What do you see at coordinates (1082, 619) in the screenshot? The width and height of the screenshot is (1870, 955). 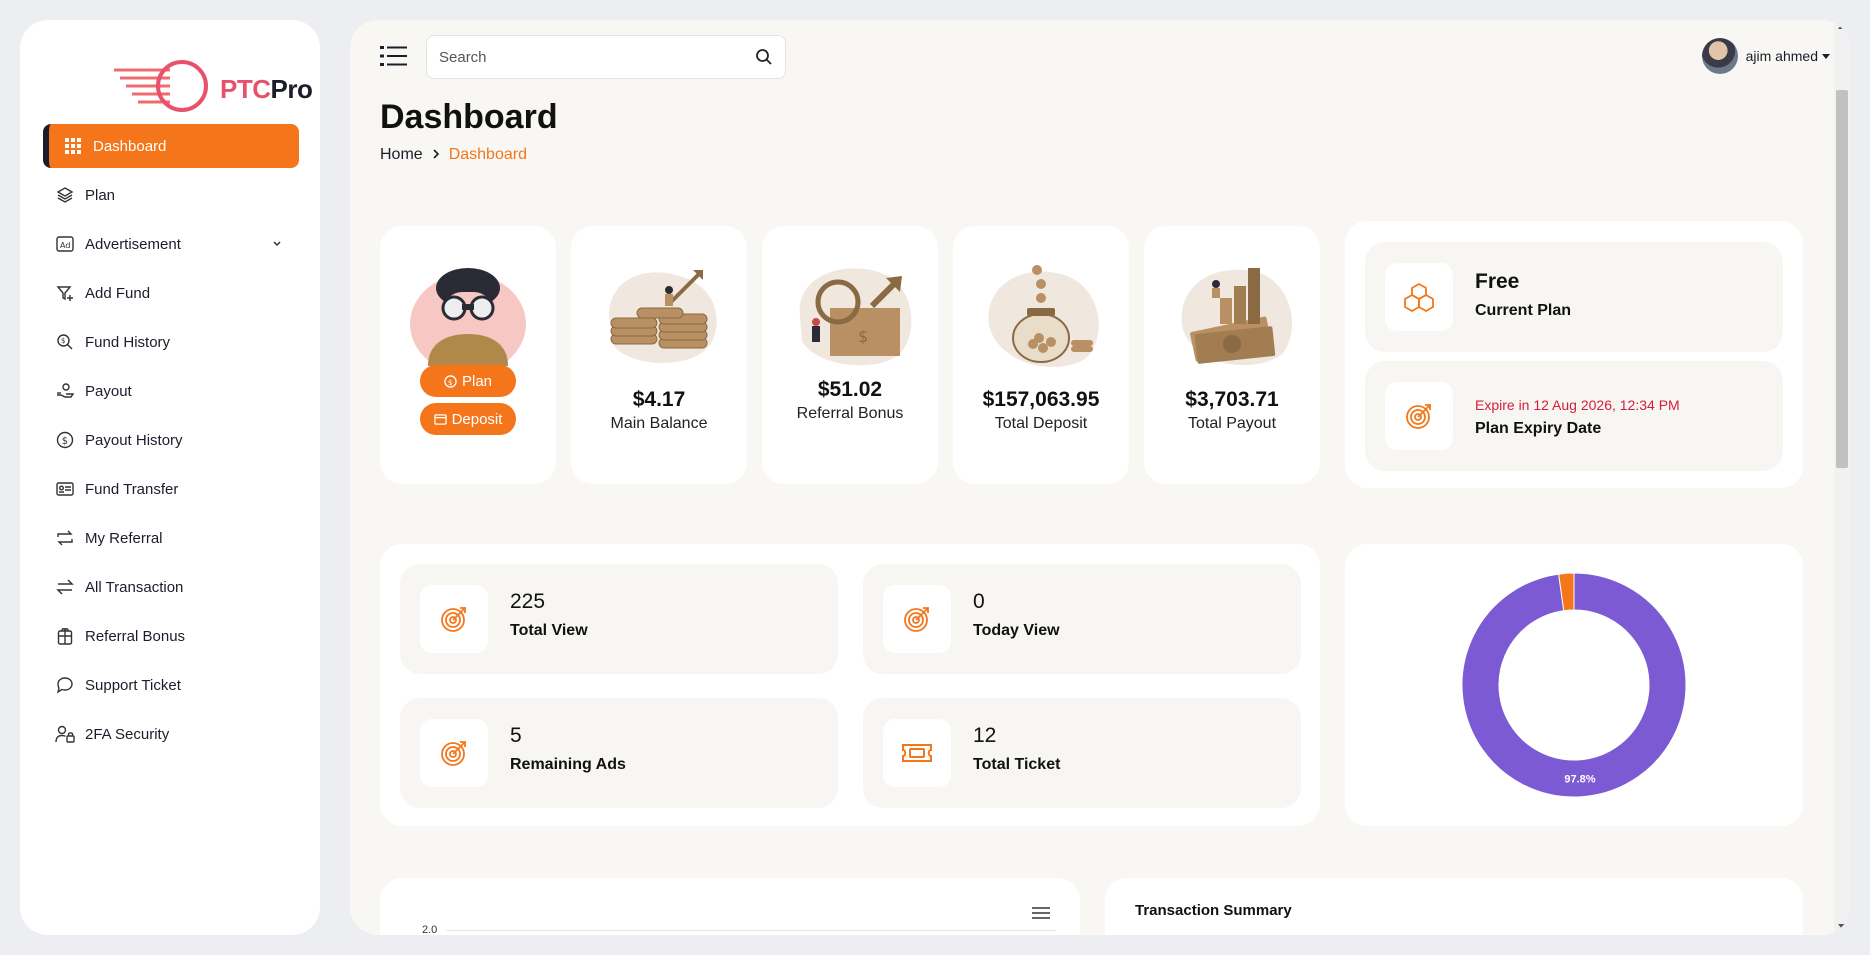 I see `today-view-card: 0 Today View` at bounding box center [1082, 619].